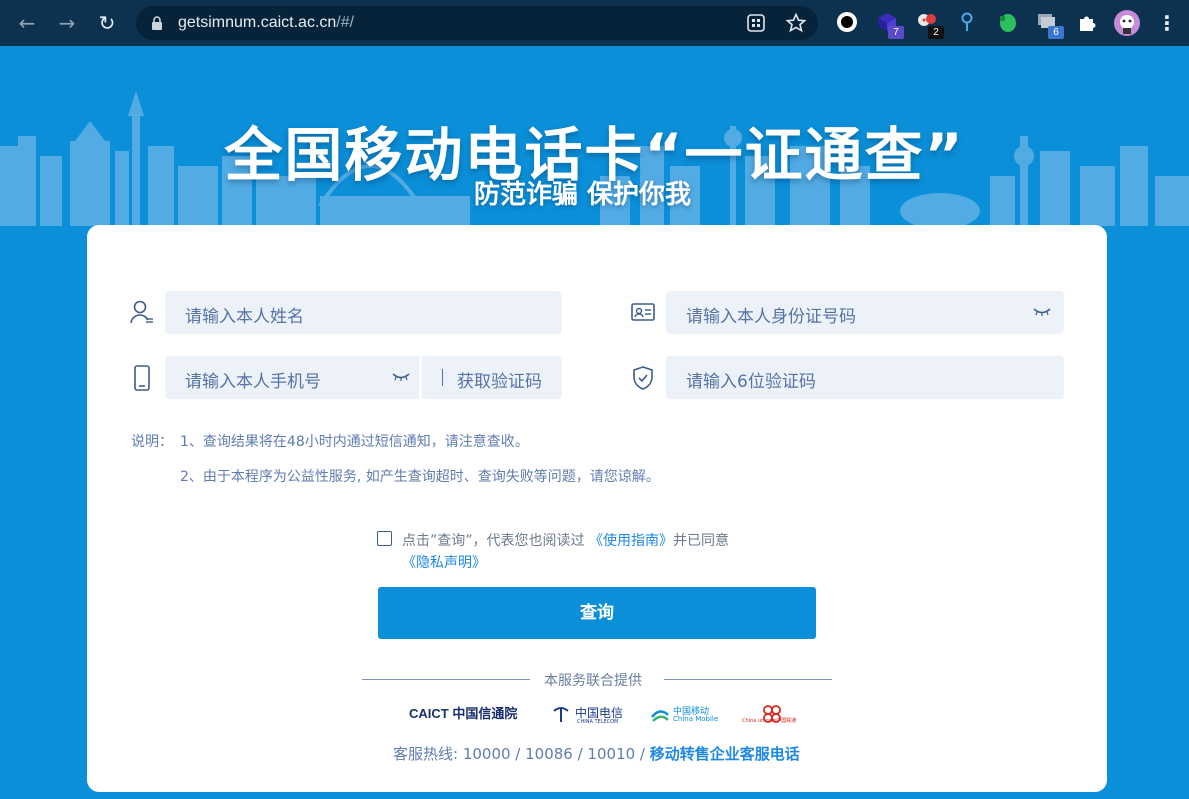  Describe the element at coordinates (865, 312) in the screenshot. I see `id-number-input: 请输入本人身份证号码` at that location.